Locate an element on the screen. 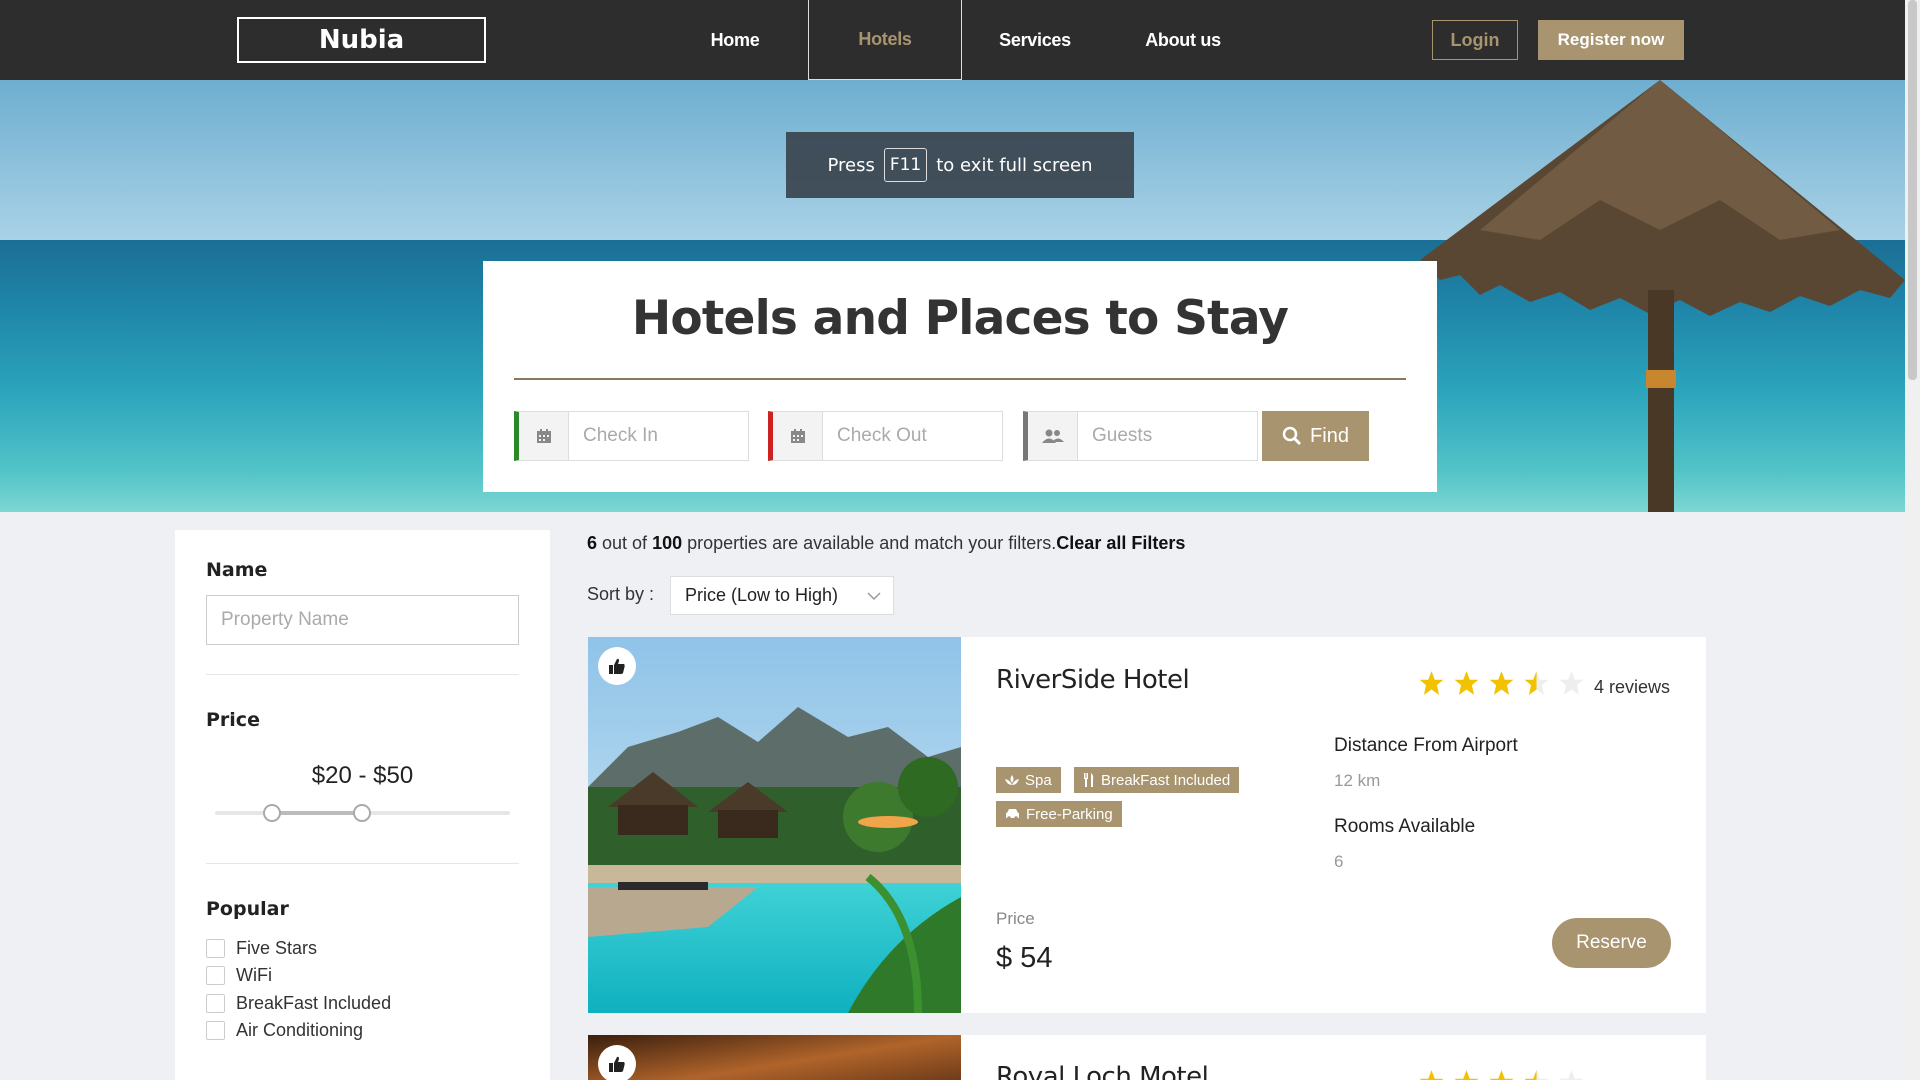  search-title: Hotels and Places to Stay is located at coordinates (960, 318).